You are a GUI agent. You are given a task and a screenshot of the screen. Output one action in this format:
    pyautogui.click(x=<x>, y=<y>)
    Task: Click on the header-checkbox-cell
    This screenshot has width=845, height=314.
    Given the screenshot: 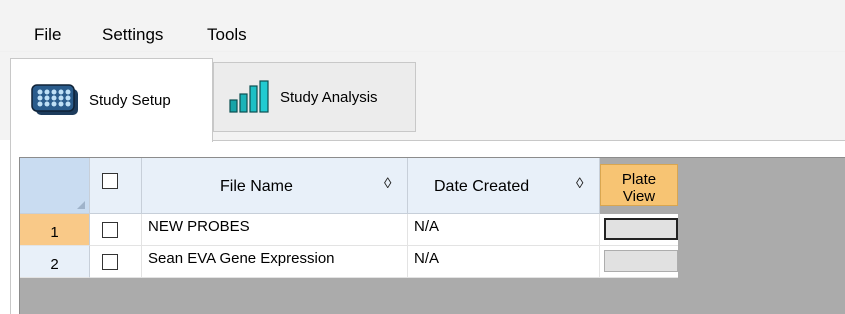 What is the action you would take?
    pyautogui.click(x=116, y=186)
    